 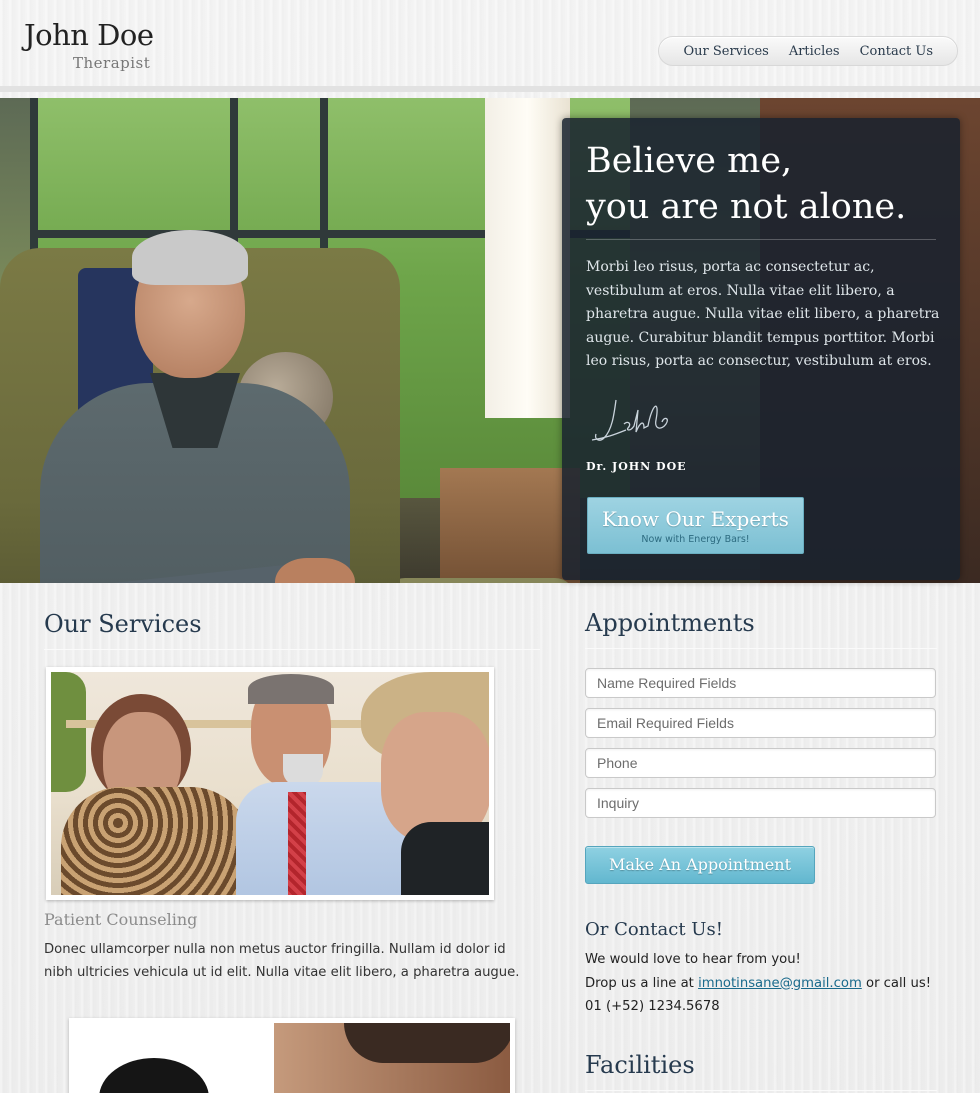 What do you see at coordinates (725, 51) in the screenshot?
I see `nav-our-services: Our Services` at bounding box center [725, 51].